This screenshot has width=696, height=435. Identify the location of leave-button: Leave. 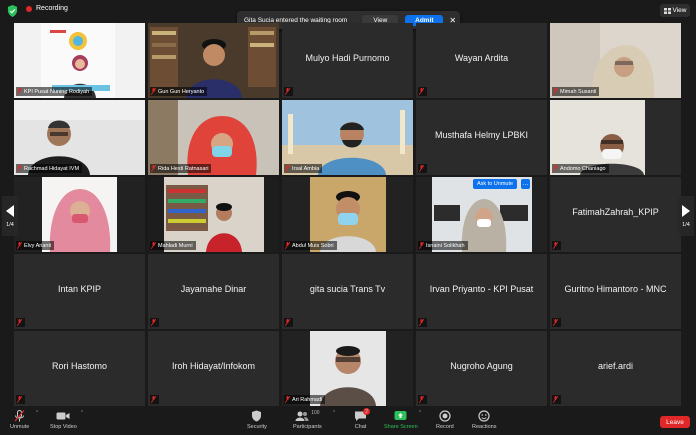
(675, 422).